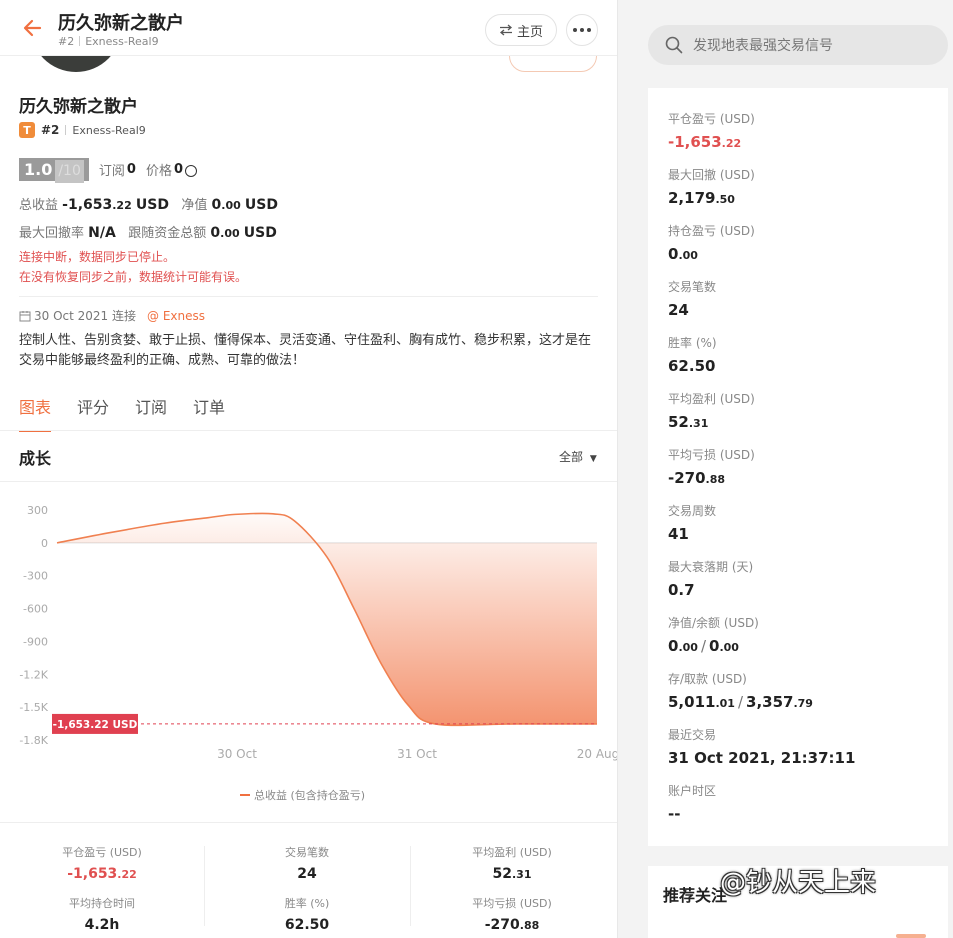 This screenshot has height=938, width=953. I want to click on stat-value-int: 4.2h, so click(102, 925).